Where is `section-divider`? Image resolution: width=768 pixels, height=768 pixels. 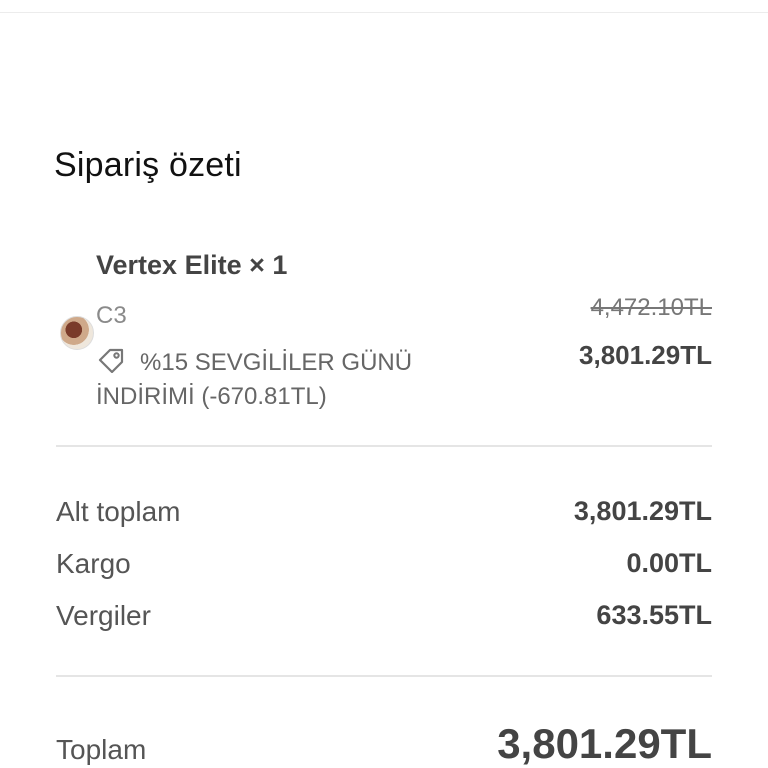
section-divider is located at coordinates (384, 446).